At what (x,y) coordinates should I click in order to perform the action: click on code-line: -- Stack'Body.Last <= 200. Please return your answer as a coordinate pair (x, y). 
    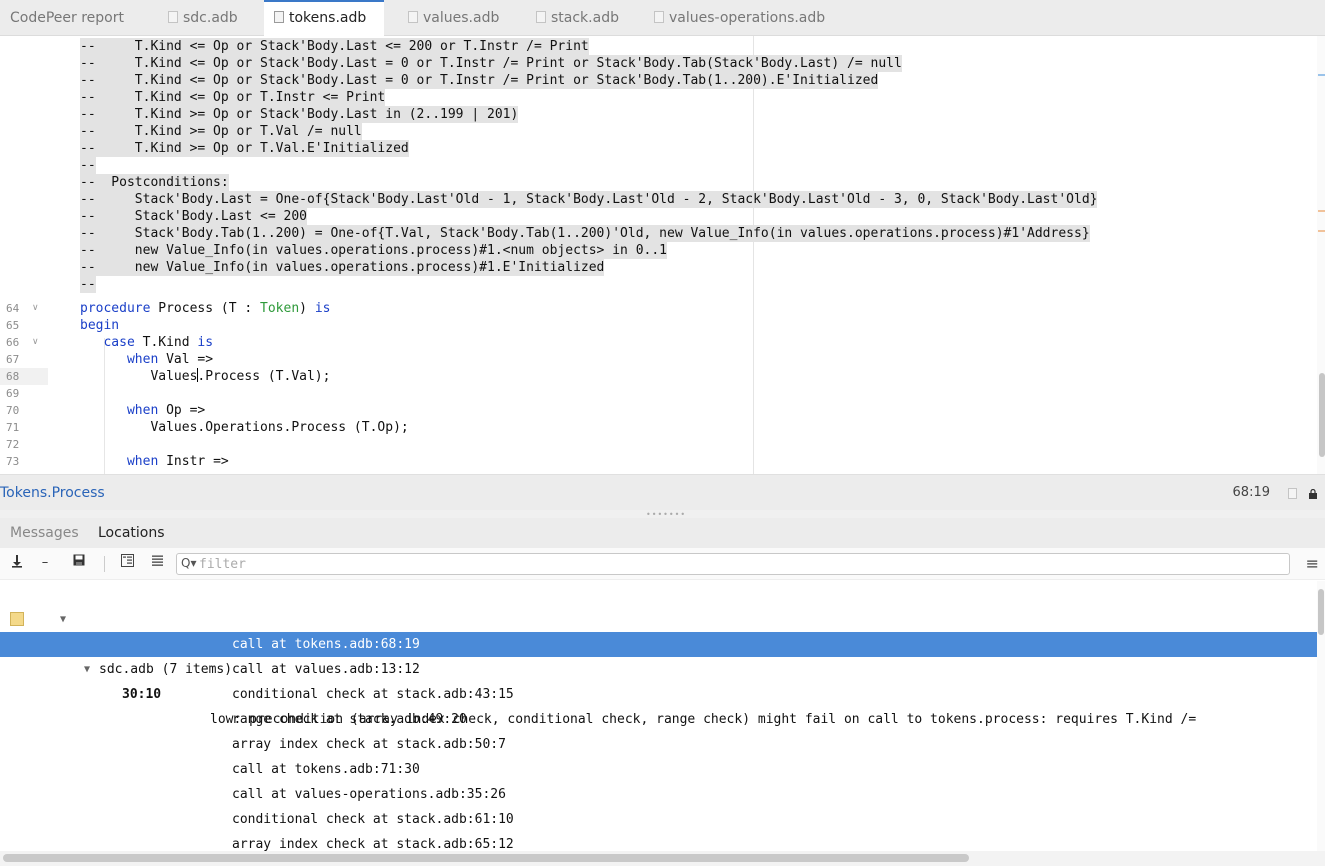
    Looking at the image, I should click on (655, 216).